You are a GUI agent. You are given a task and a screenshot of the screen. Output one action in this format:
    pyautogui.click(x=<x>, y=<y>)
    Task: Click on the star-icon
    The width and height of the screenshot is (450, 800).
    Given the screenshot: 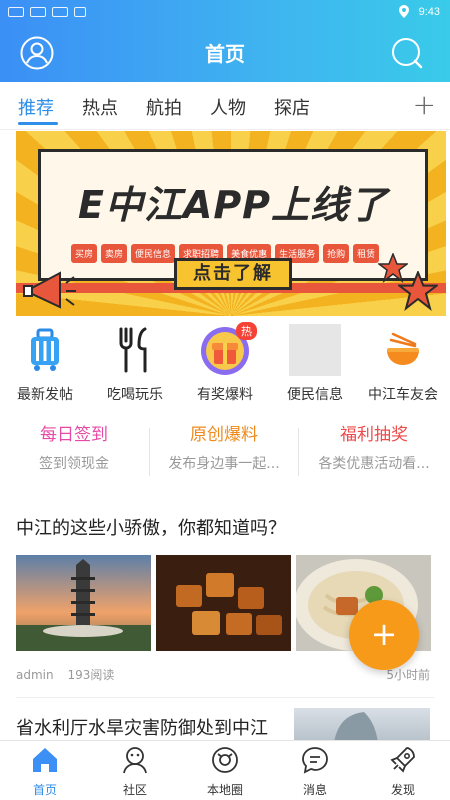 What is the action you would take?
    pyautogui.click(x=418, y=291)
    